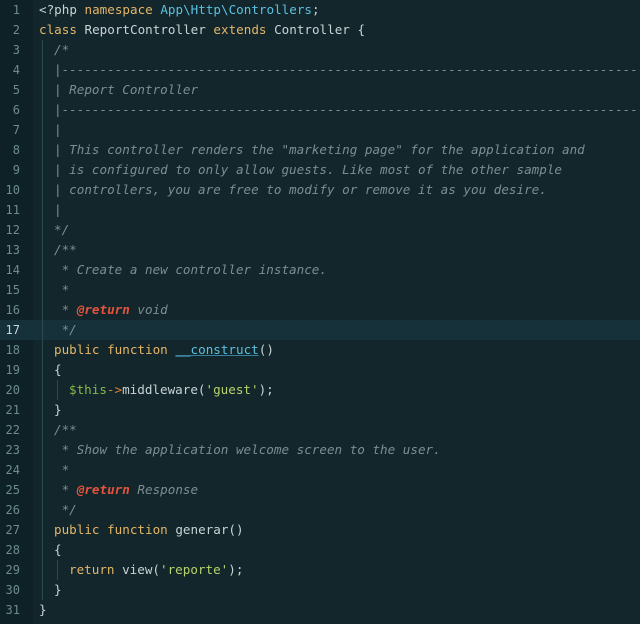 This screenshot has width=640, height=624. I want to click on code-token: */, so click(62, 229).